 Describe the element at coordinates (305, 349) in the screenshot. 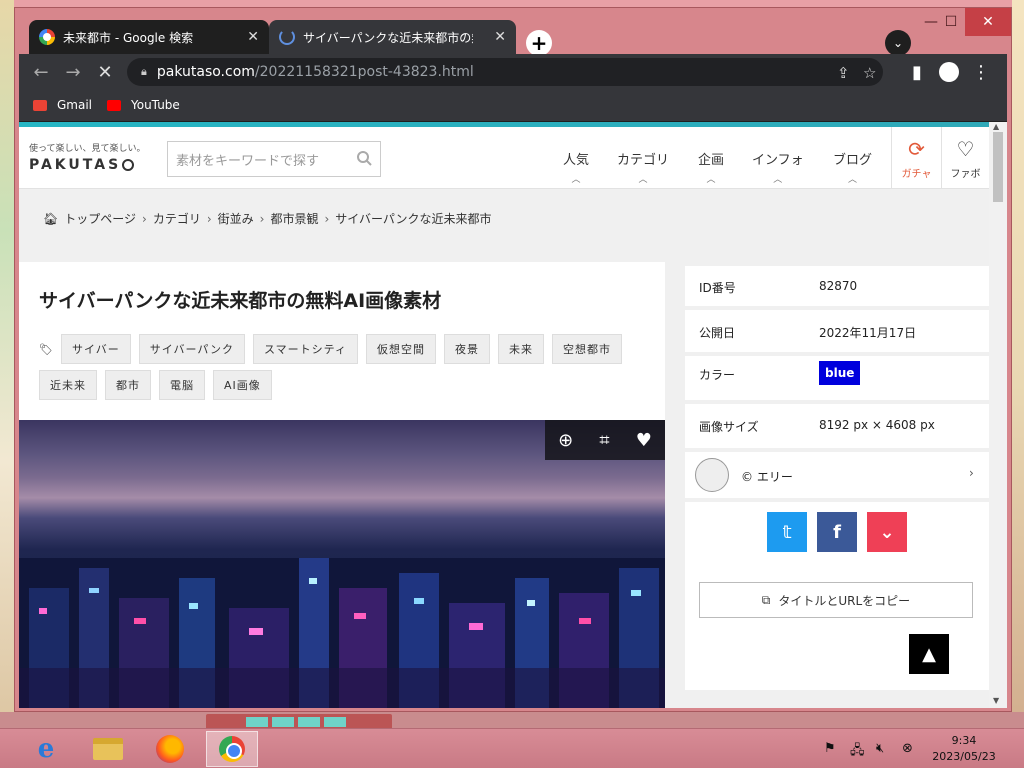

I see `tag-chip: スマートシティ` at that location.